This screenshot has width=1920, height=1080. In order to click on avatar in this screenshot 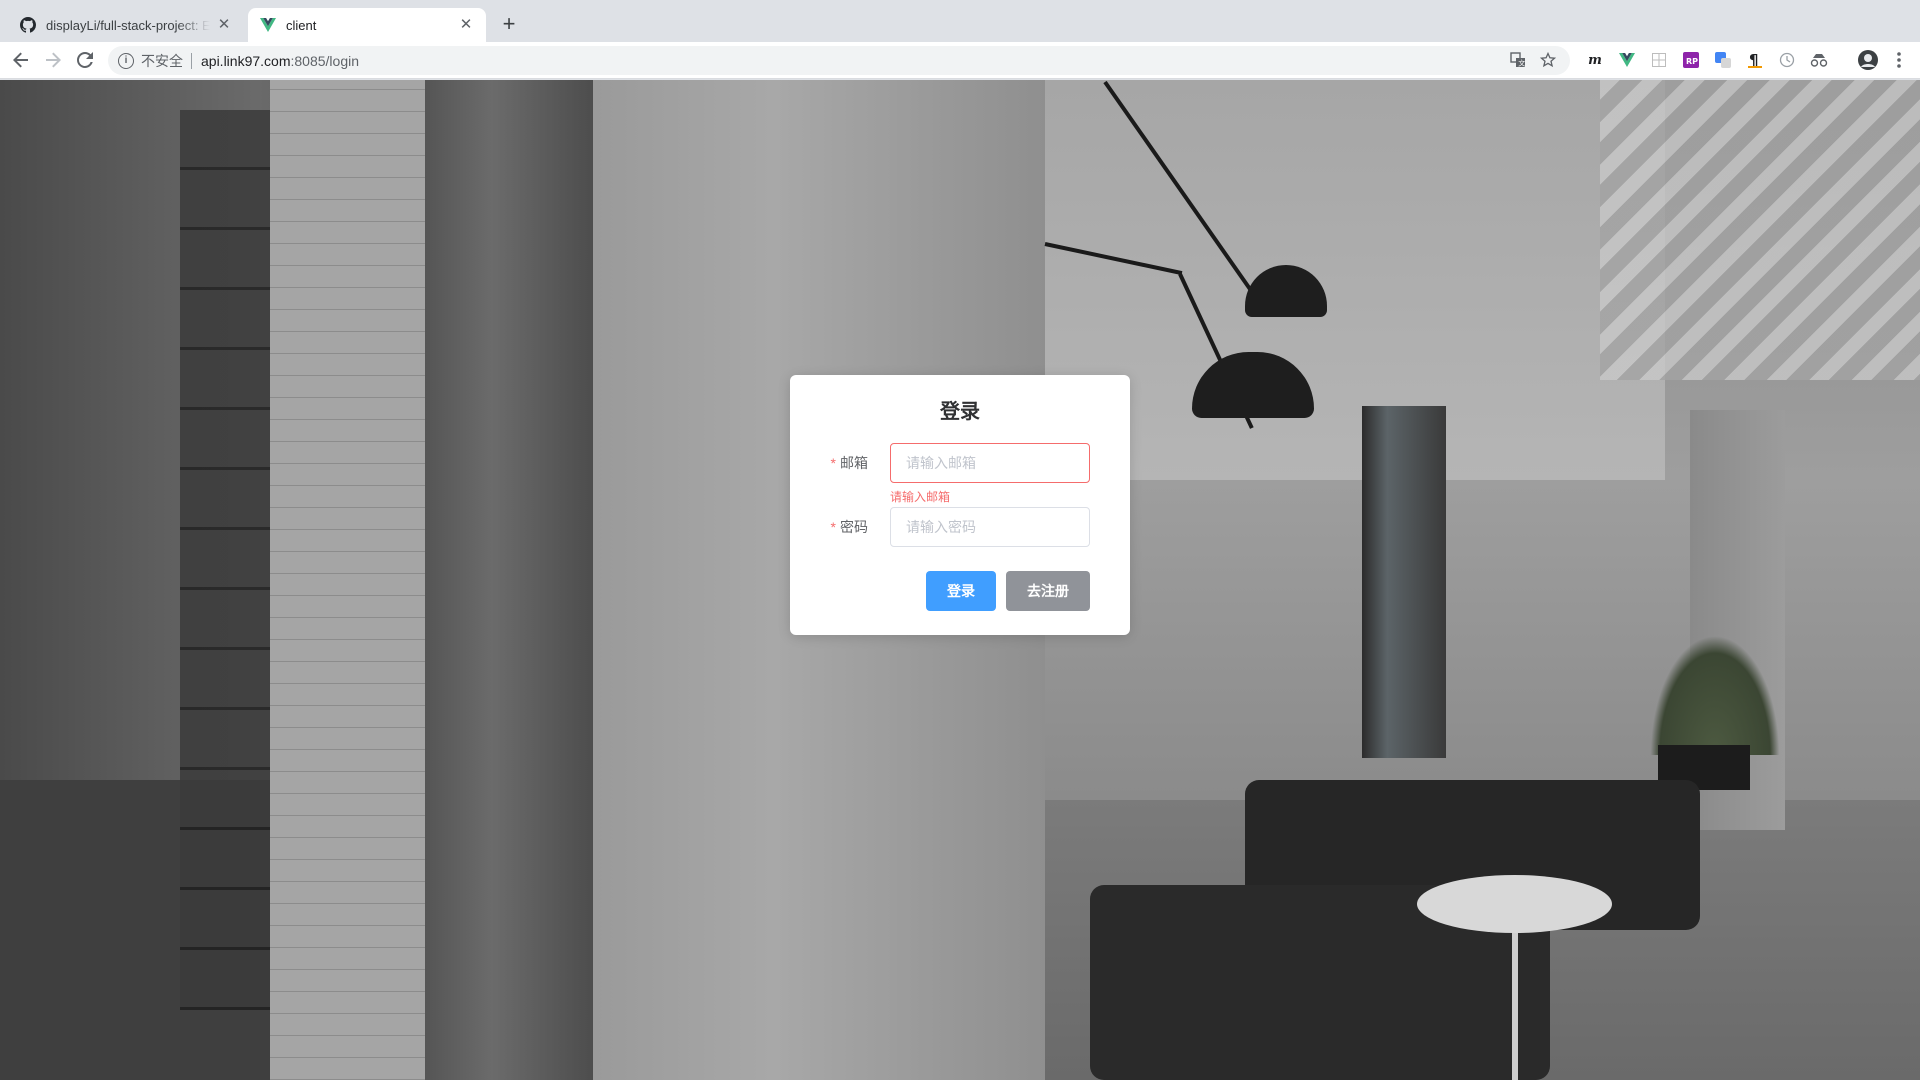, I will do `click(1868, 60)`.